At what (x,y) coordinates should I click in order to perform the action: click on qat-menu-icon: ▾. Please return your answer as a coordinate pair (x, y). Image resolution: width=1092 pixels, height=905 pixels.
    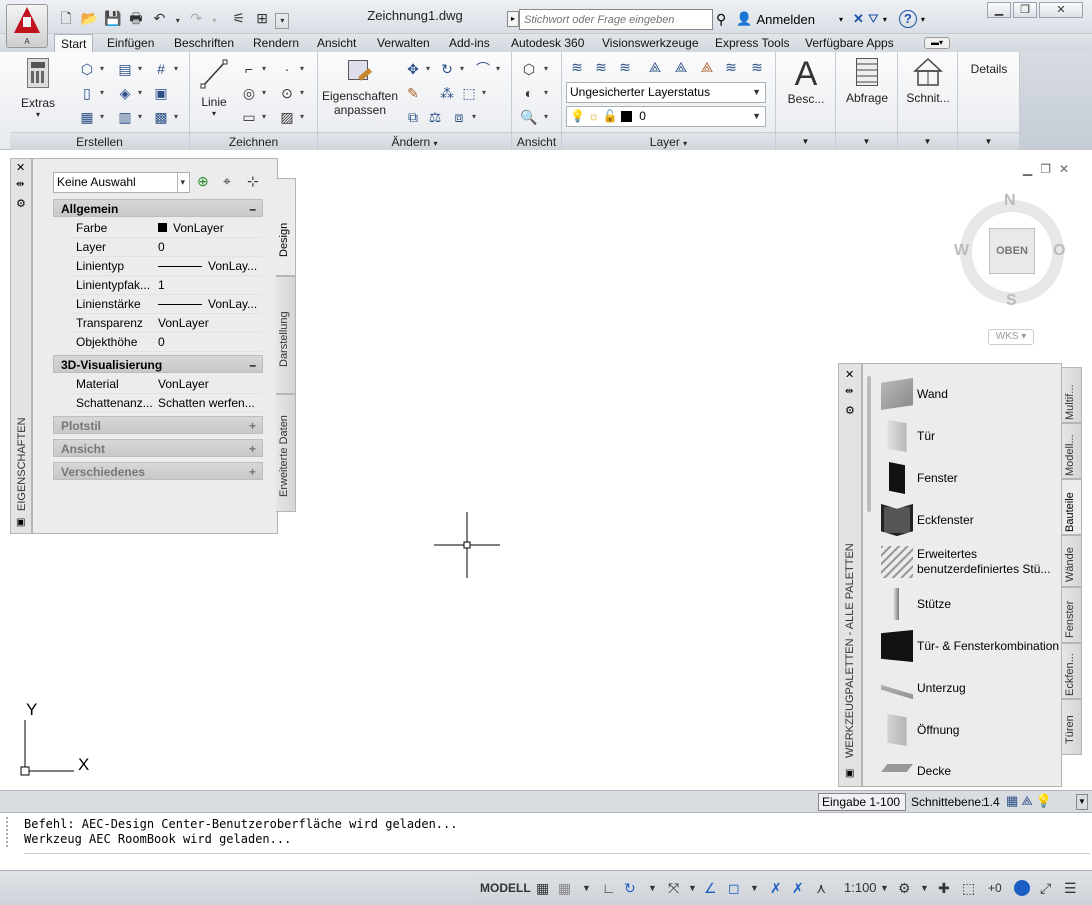
    Looking at the image, I should click on (282, 21).